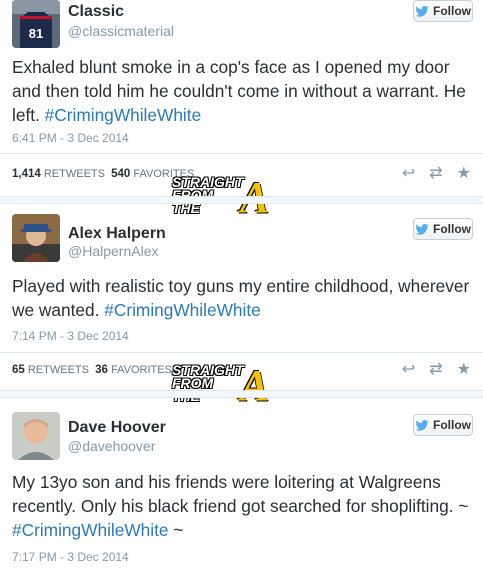 This screenshot has height=569, width=483. What do you see at coordinates (255, 385) in the screenshot?
I see `watermark-letter: A` at bounding box center [255, 385].